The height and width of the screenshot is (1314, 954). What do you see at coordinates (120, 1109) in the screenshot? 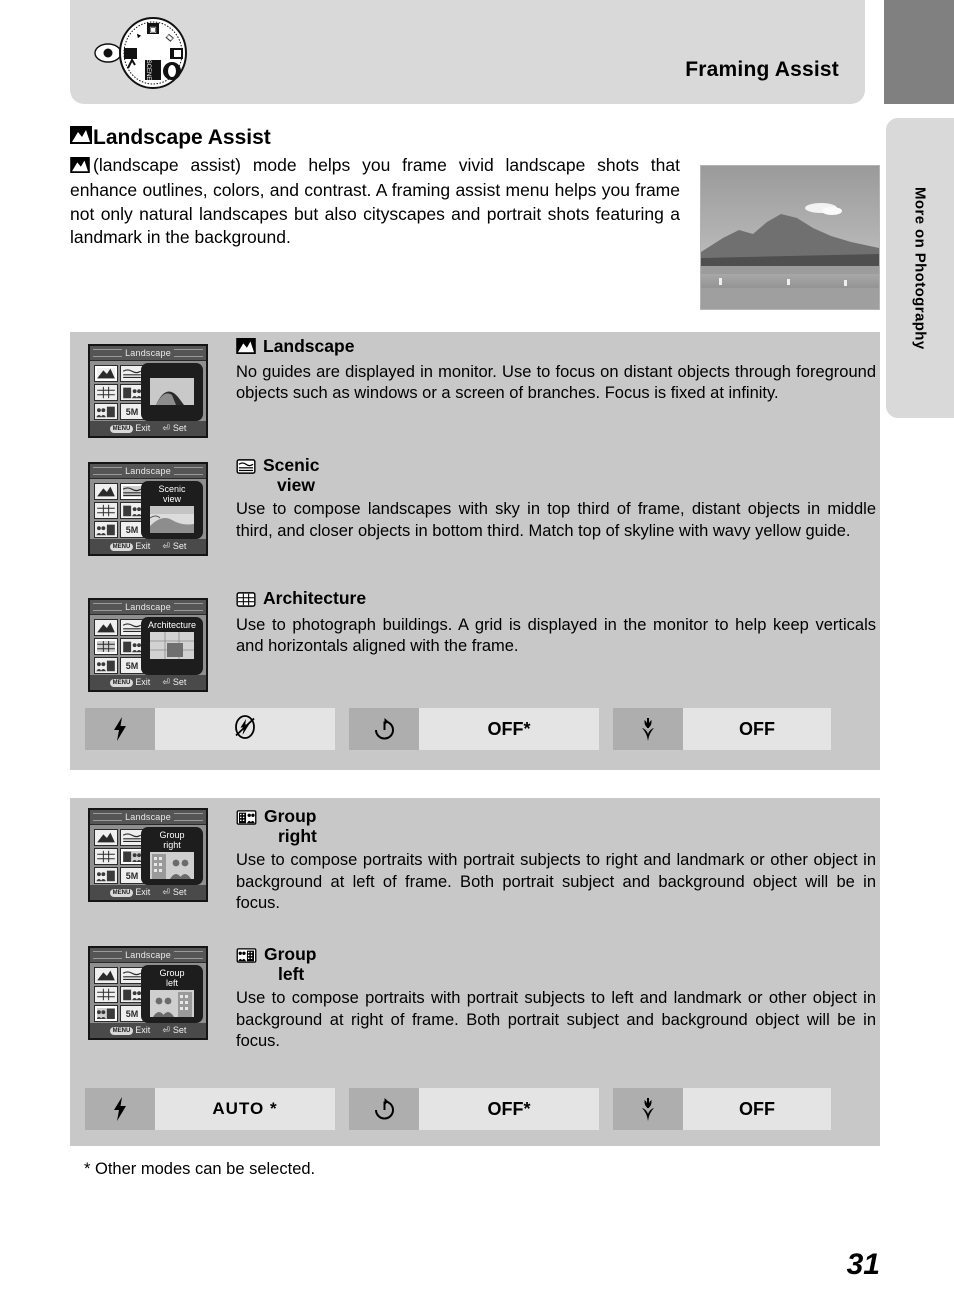
I see `flash-icon` at bounding box center [120, 1109].